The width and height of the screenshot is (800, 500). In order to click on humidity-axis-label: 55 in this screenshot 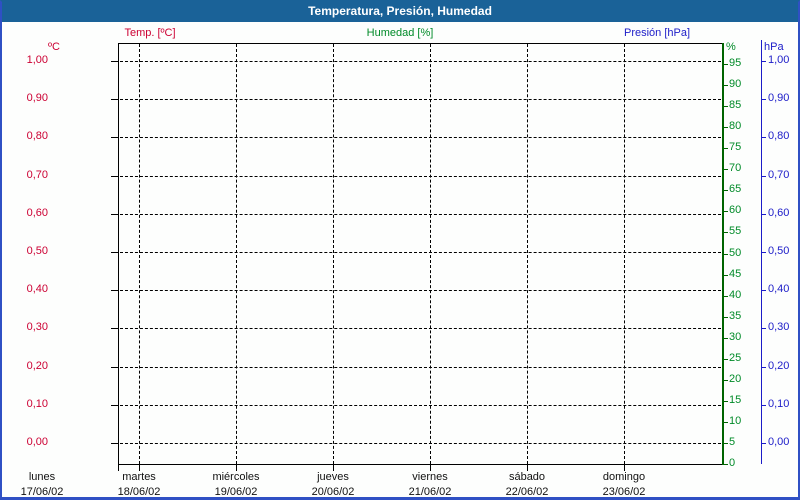, I will do `click(735, 231)`.